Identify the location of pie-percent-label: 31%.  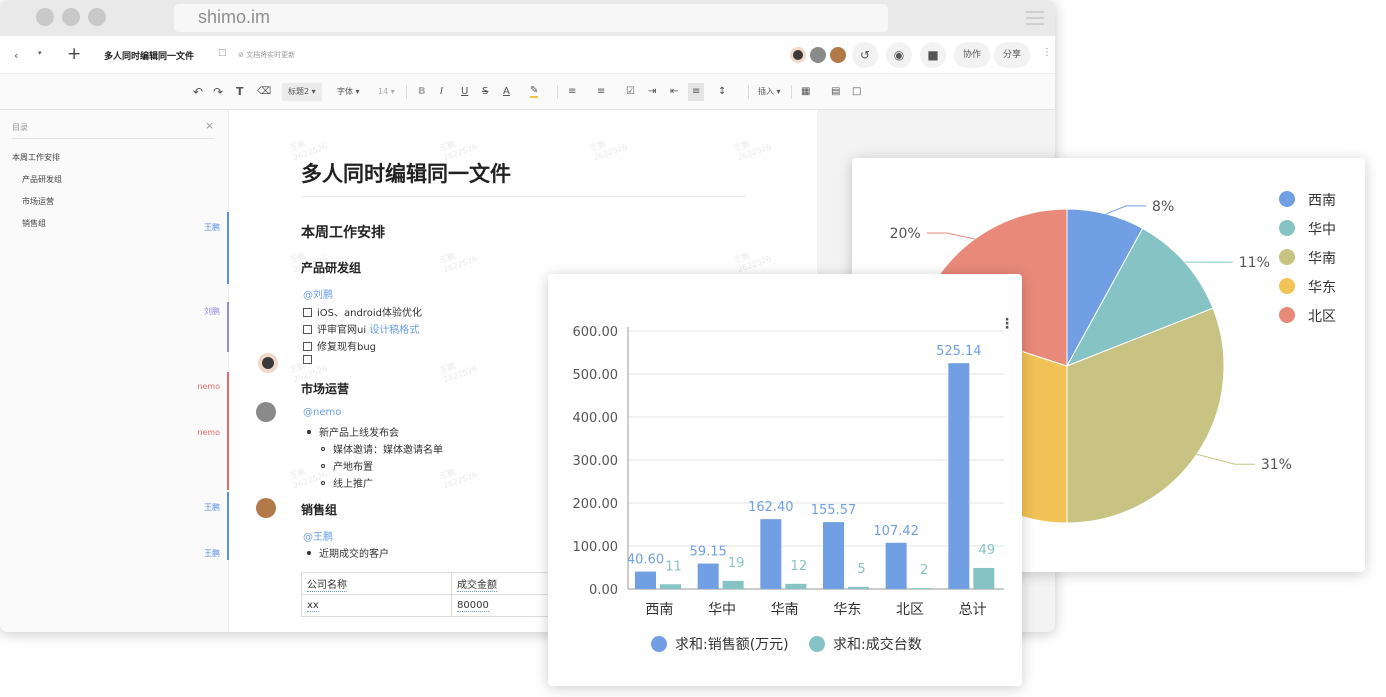
(1276, 465).